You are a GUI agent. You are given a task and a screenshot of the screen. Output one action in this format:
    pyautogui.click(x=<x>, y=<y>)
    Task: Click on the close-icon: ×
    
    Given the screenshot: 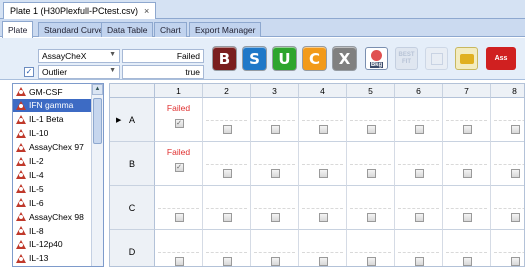 What is the action you would take?
    pyautogui.click(x=146, y=11)
    